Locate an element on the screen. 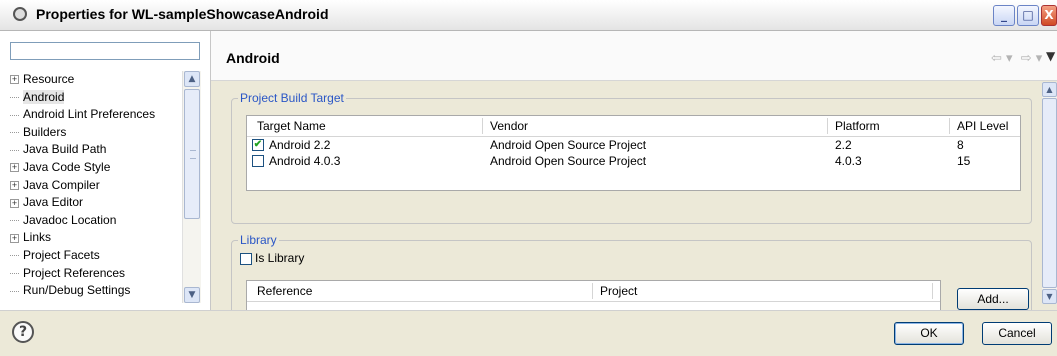 This screenshot has height=356, width=1057. target-checkbox is located at coordinates (258, 161).